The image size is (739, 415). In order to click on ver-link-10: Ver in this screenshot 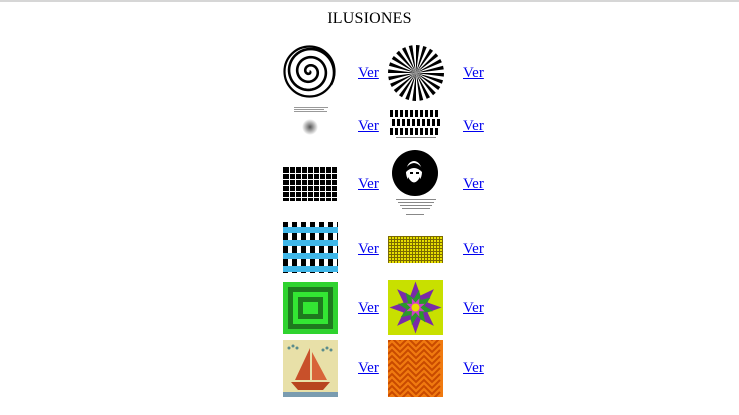, I will do `click(473, 308)`.